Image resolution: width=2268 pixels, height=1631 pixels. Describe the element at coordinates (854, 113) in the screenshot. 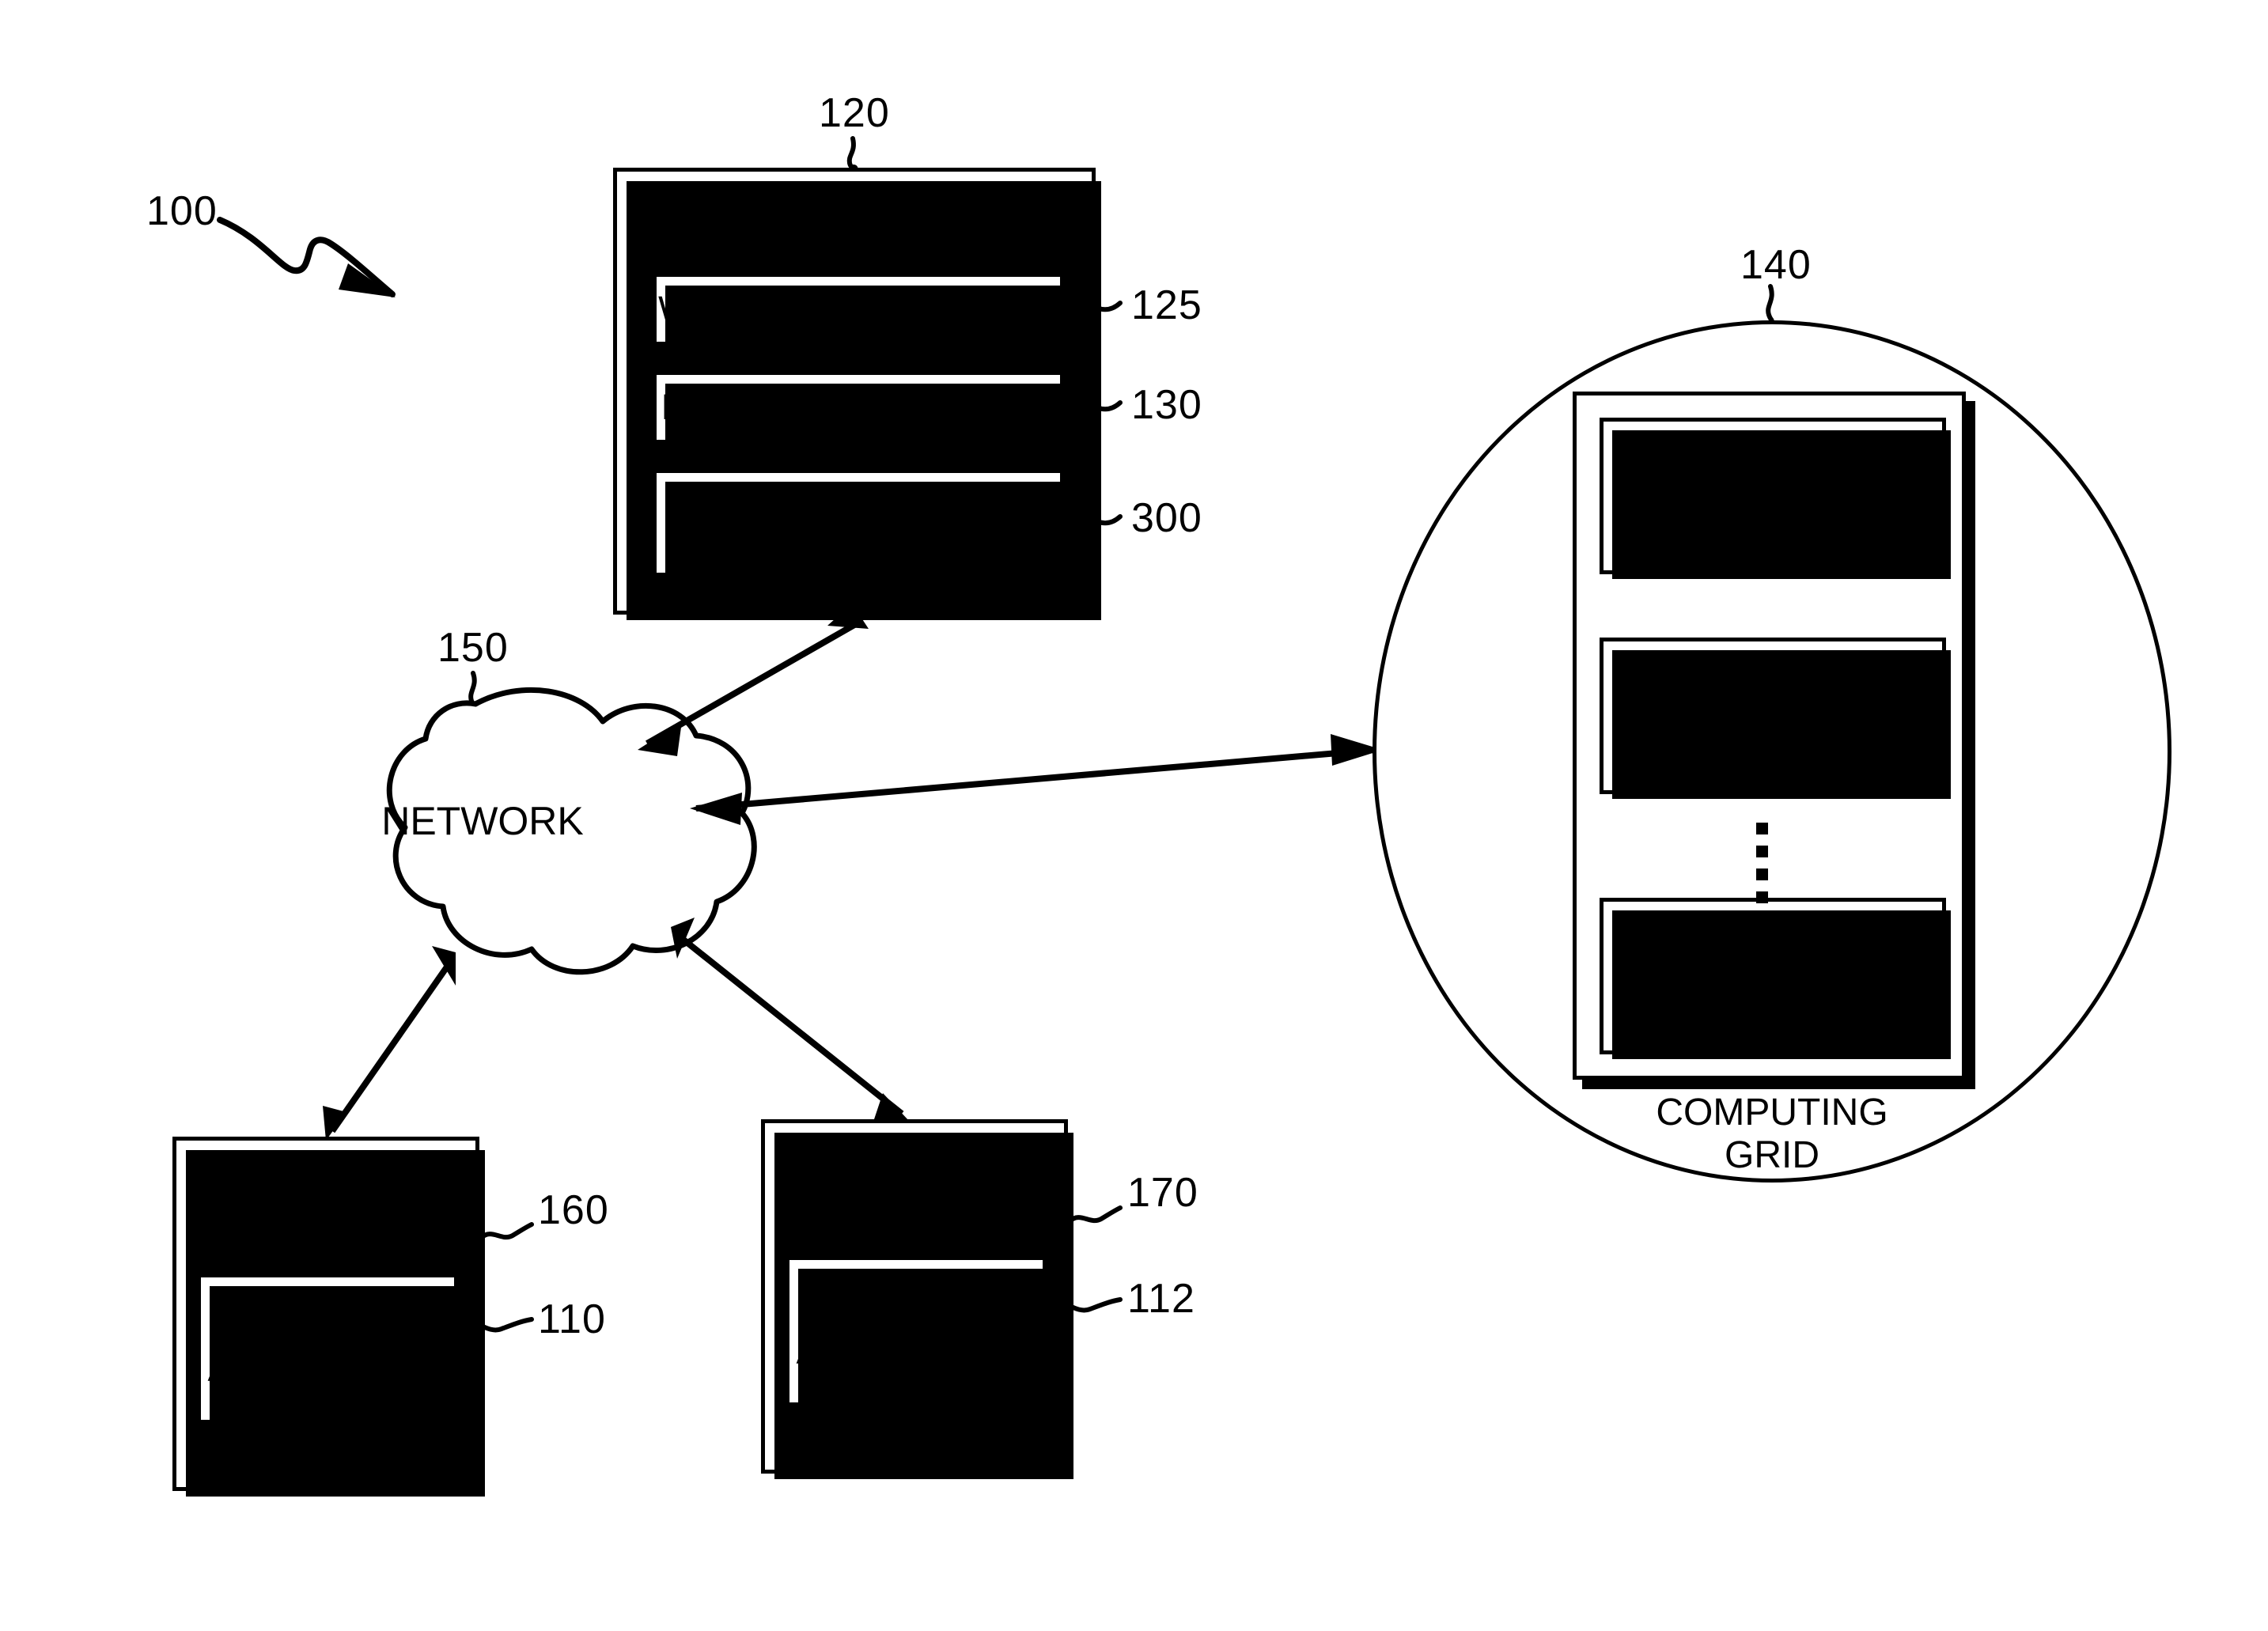

I see `ref-numeral-120: 120` at that location.